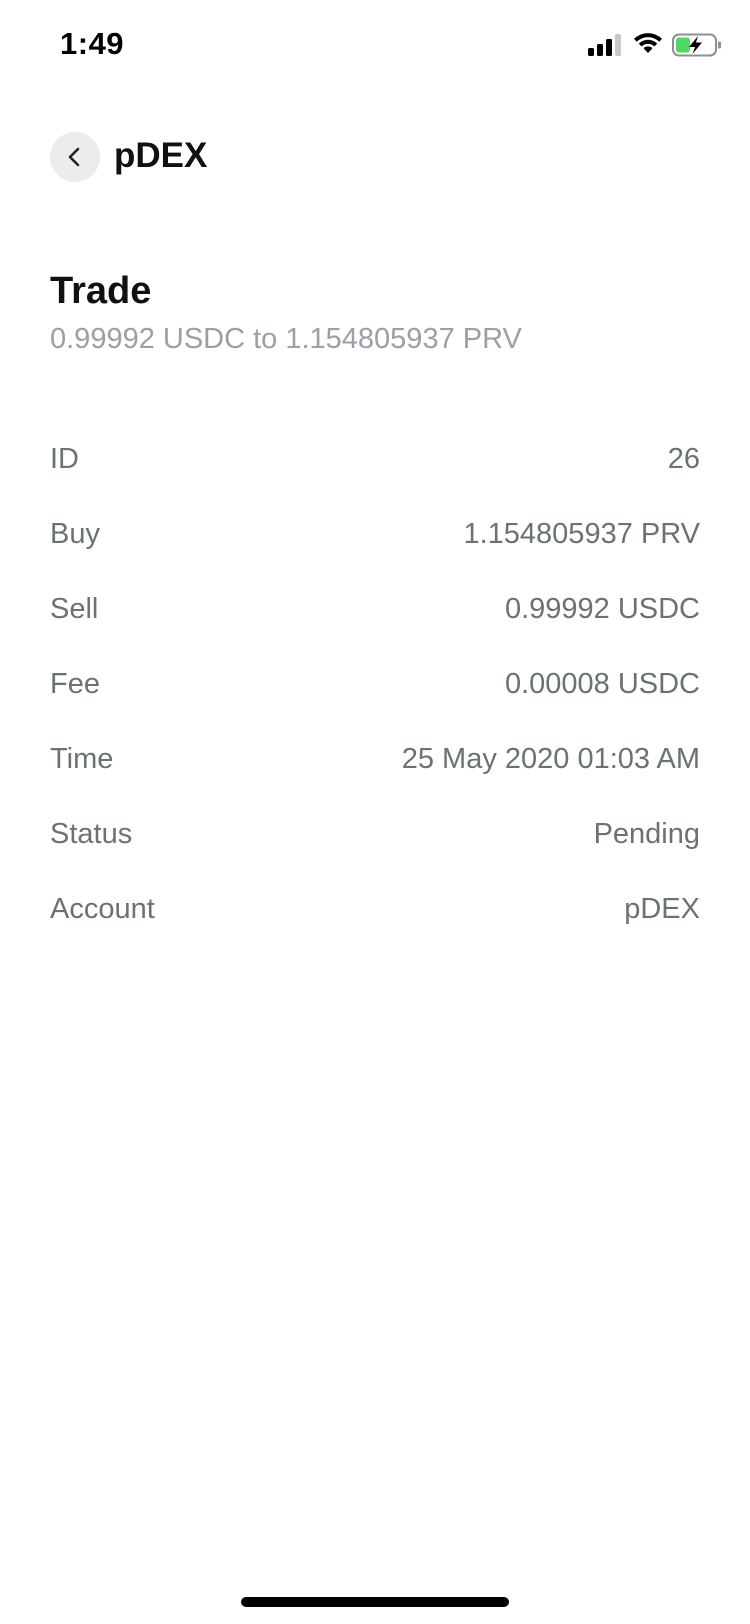  I want to click on detail-label: Status, so click(91, 833).